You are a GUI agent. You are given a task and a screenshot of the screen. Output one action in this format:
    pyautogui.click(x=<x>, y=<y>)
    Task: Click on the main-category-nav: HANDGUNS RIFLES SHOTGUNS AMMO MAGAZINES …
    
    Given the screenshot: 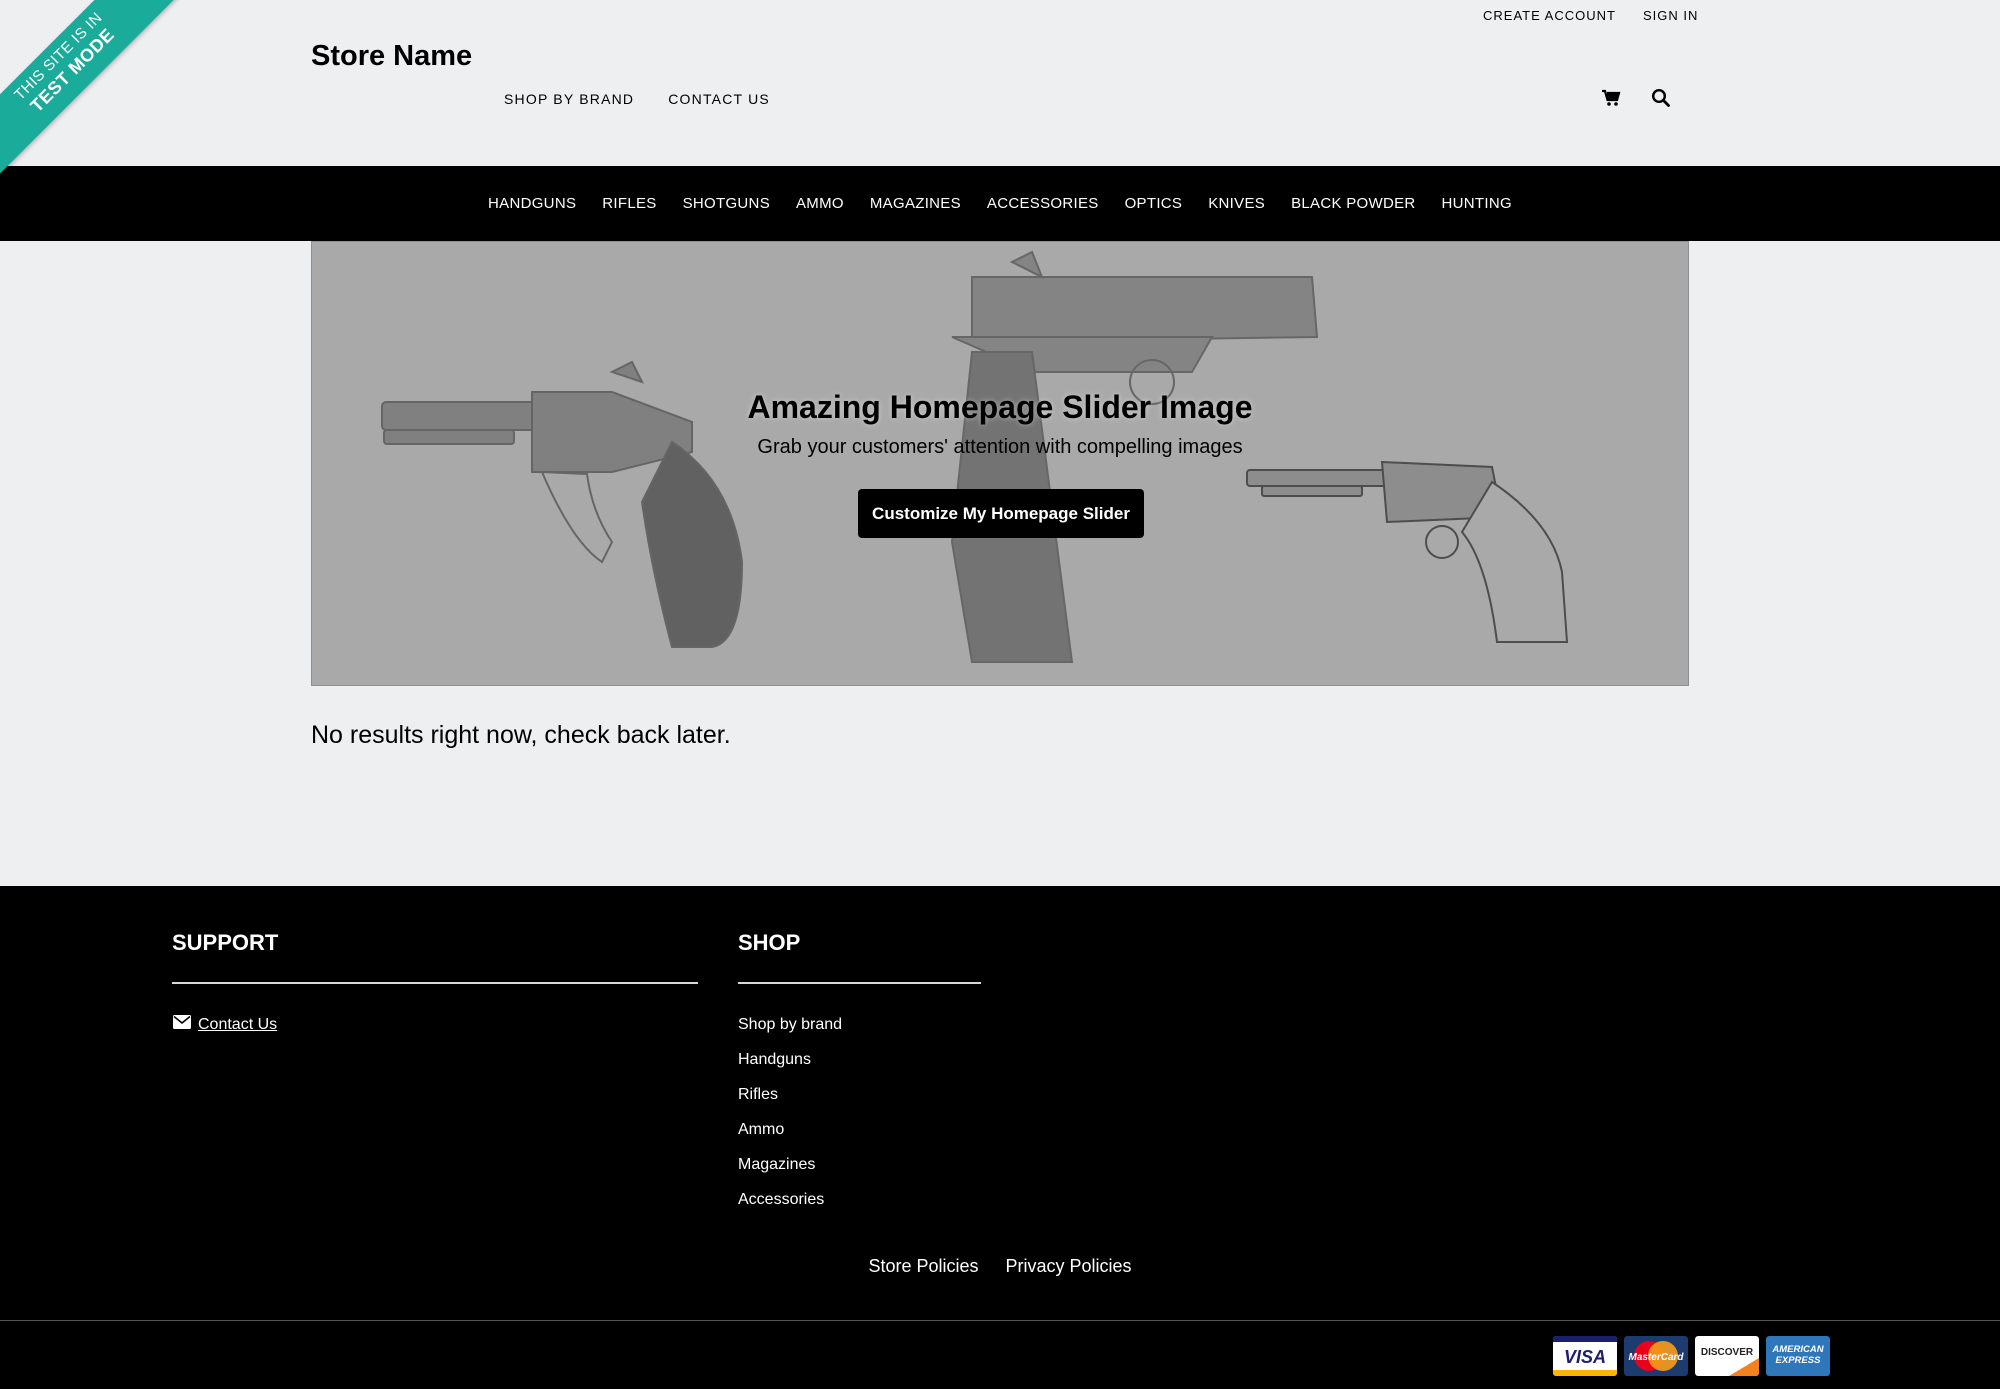 What is the action you would take?
    pyautogui.click(x=1000, y=203)
    